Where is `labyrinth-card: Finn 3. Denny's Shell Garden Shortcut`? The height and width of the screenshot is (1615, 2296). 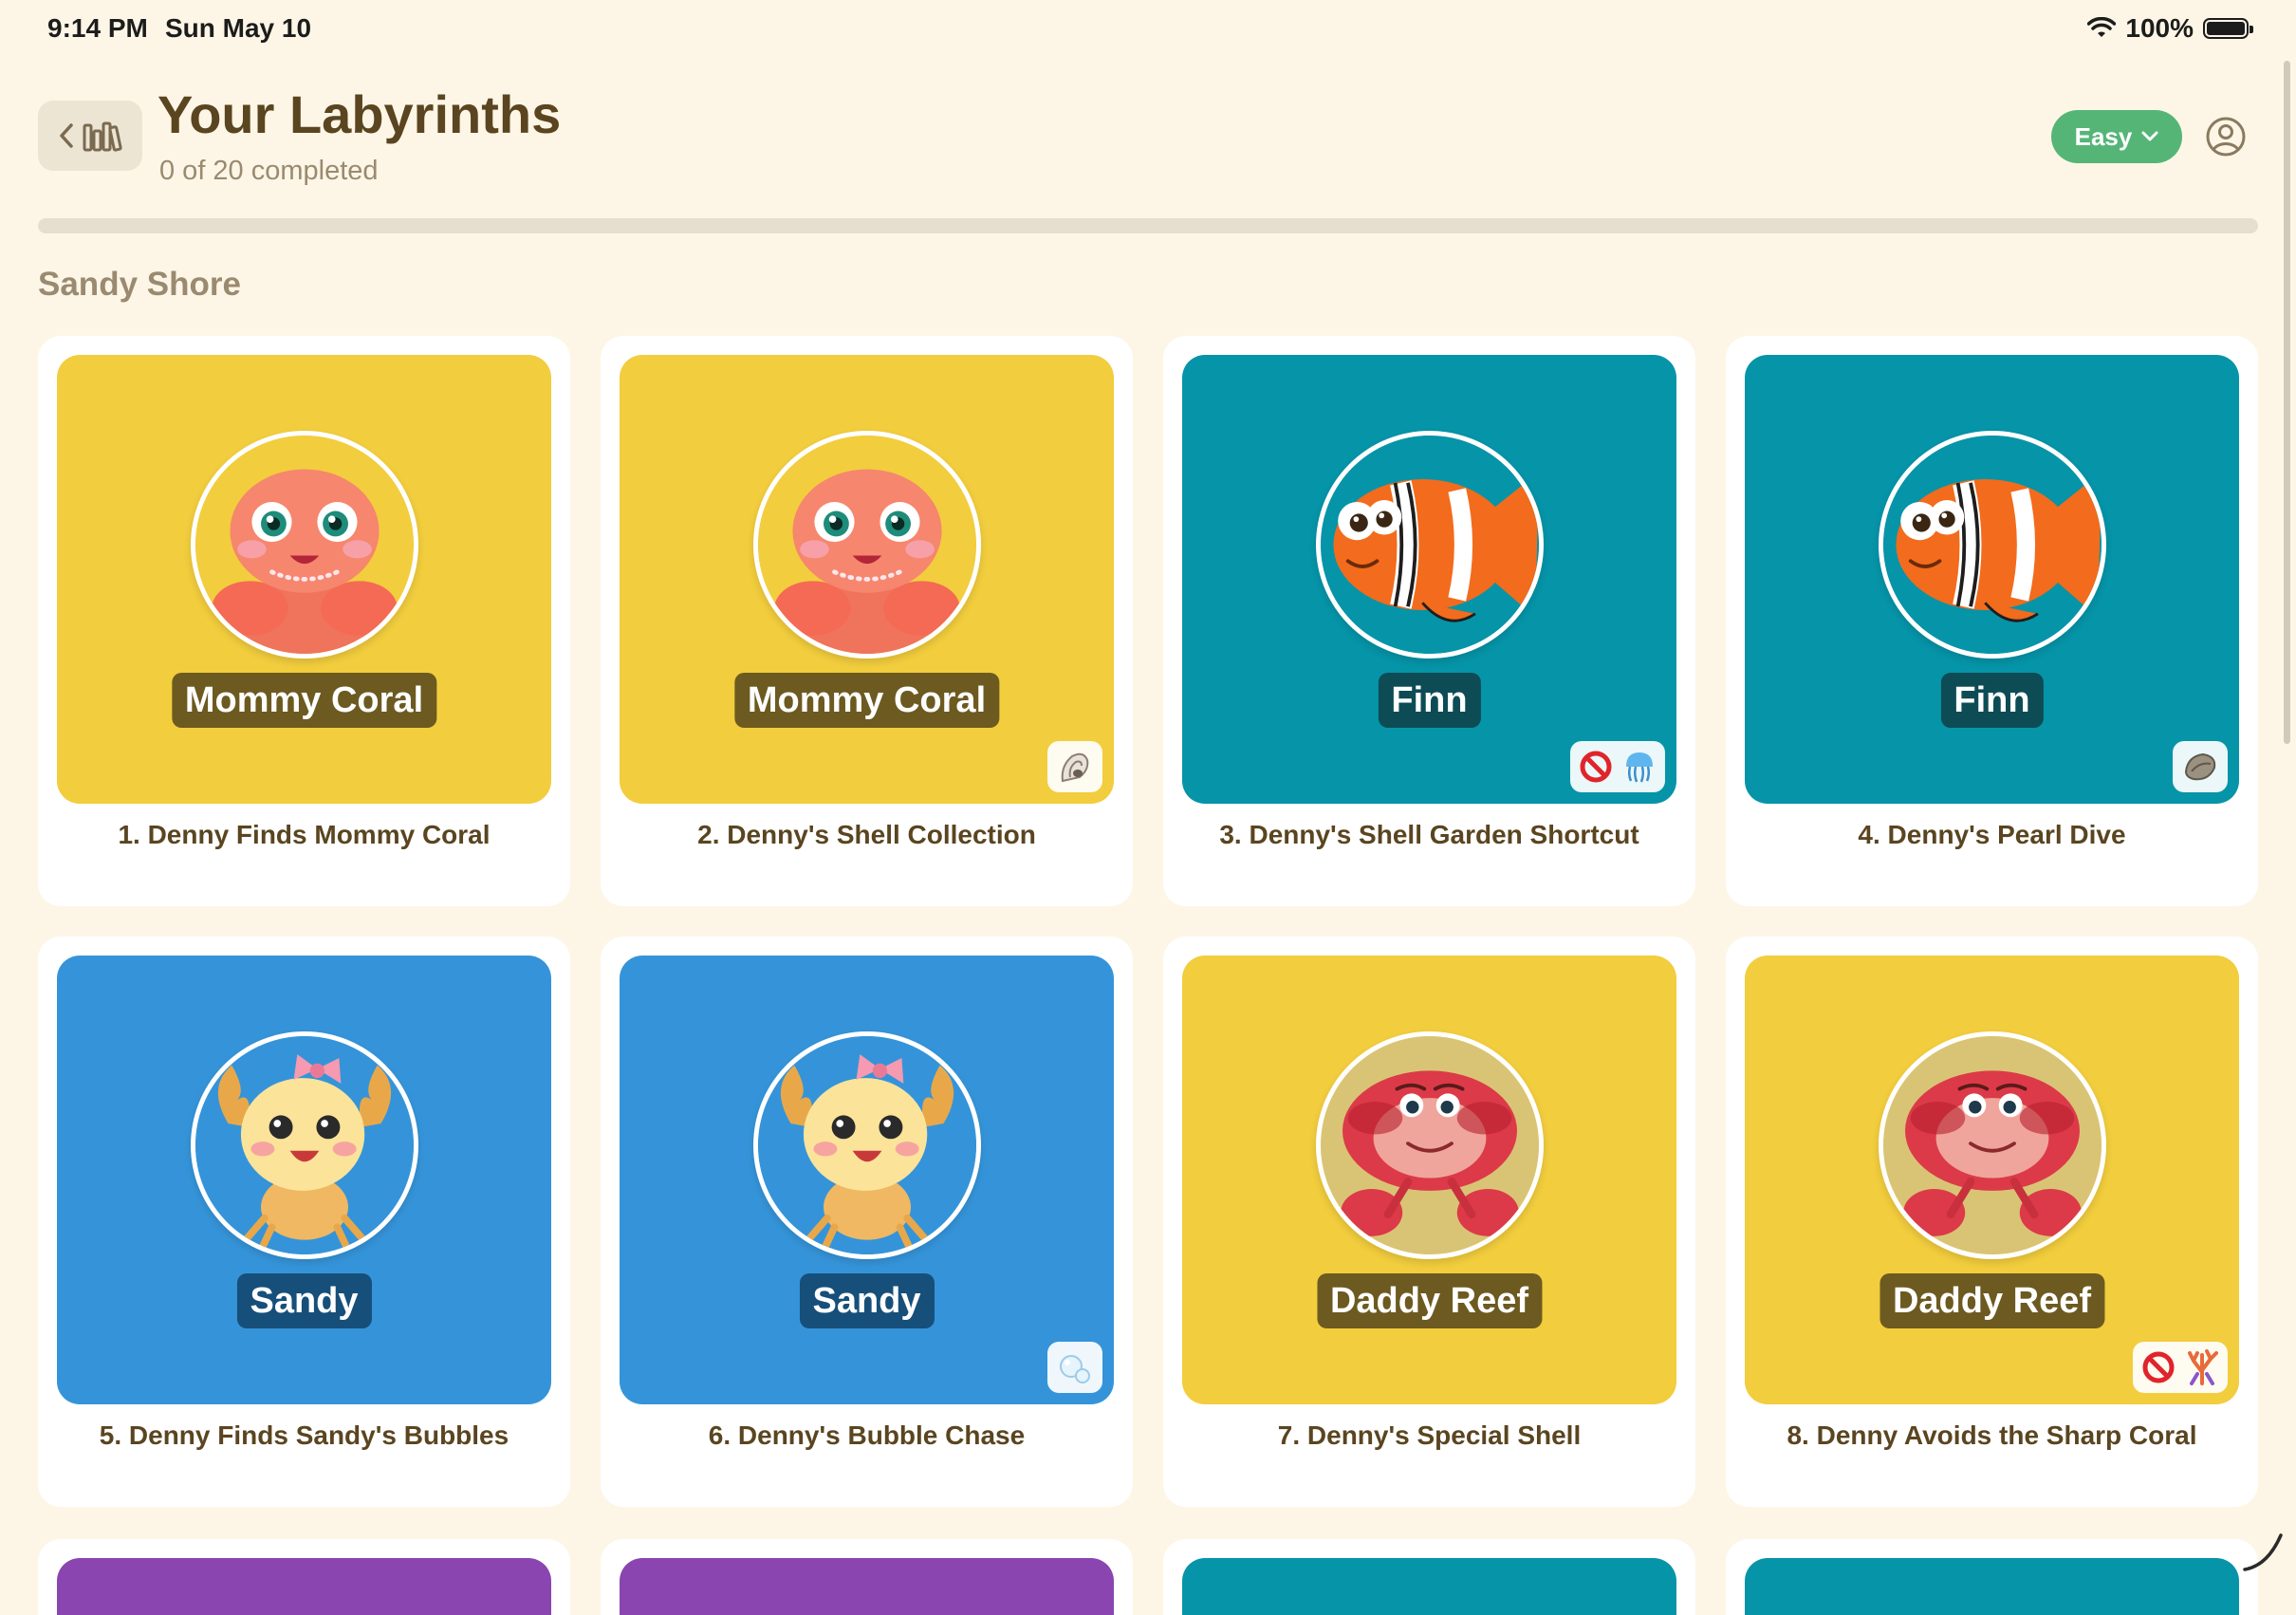
labyrinth-card: Finn 3. Denny's Shell Garden Shortcut is located at coordinates (1429, 621).